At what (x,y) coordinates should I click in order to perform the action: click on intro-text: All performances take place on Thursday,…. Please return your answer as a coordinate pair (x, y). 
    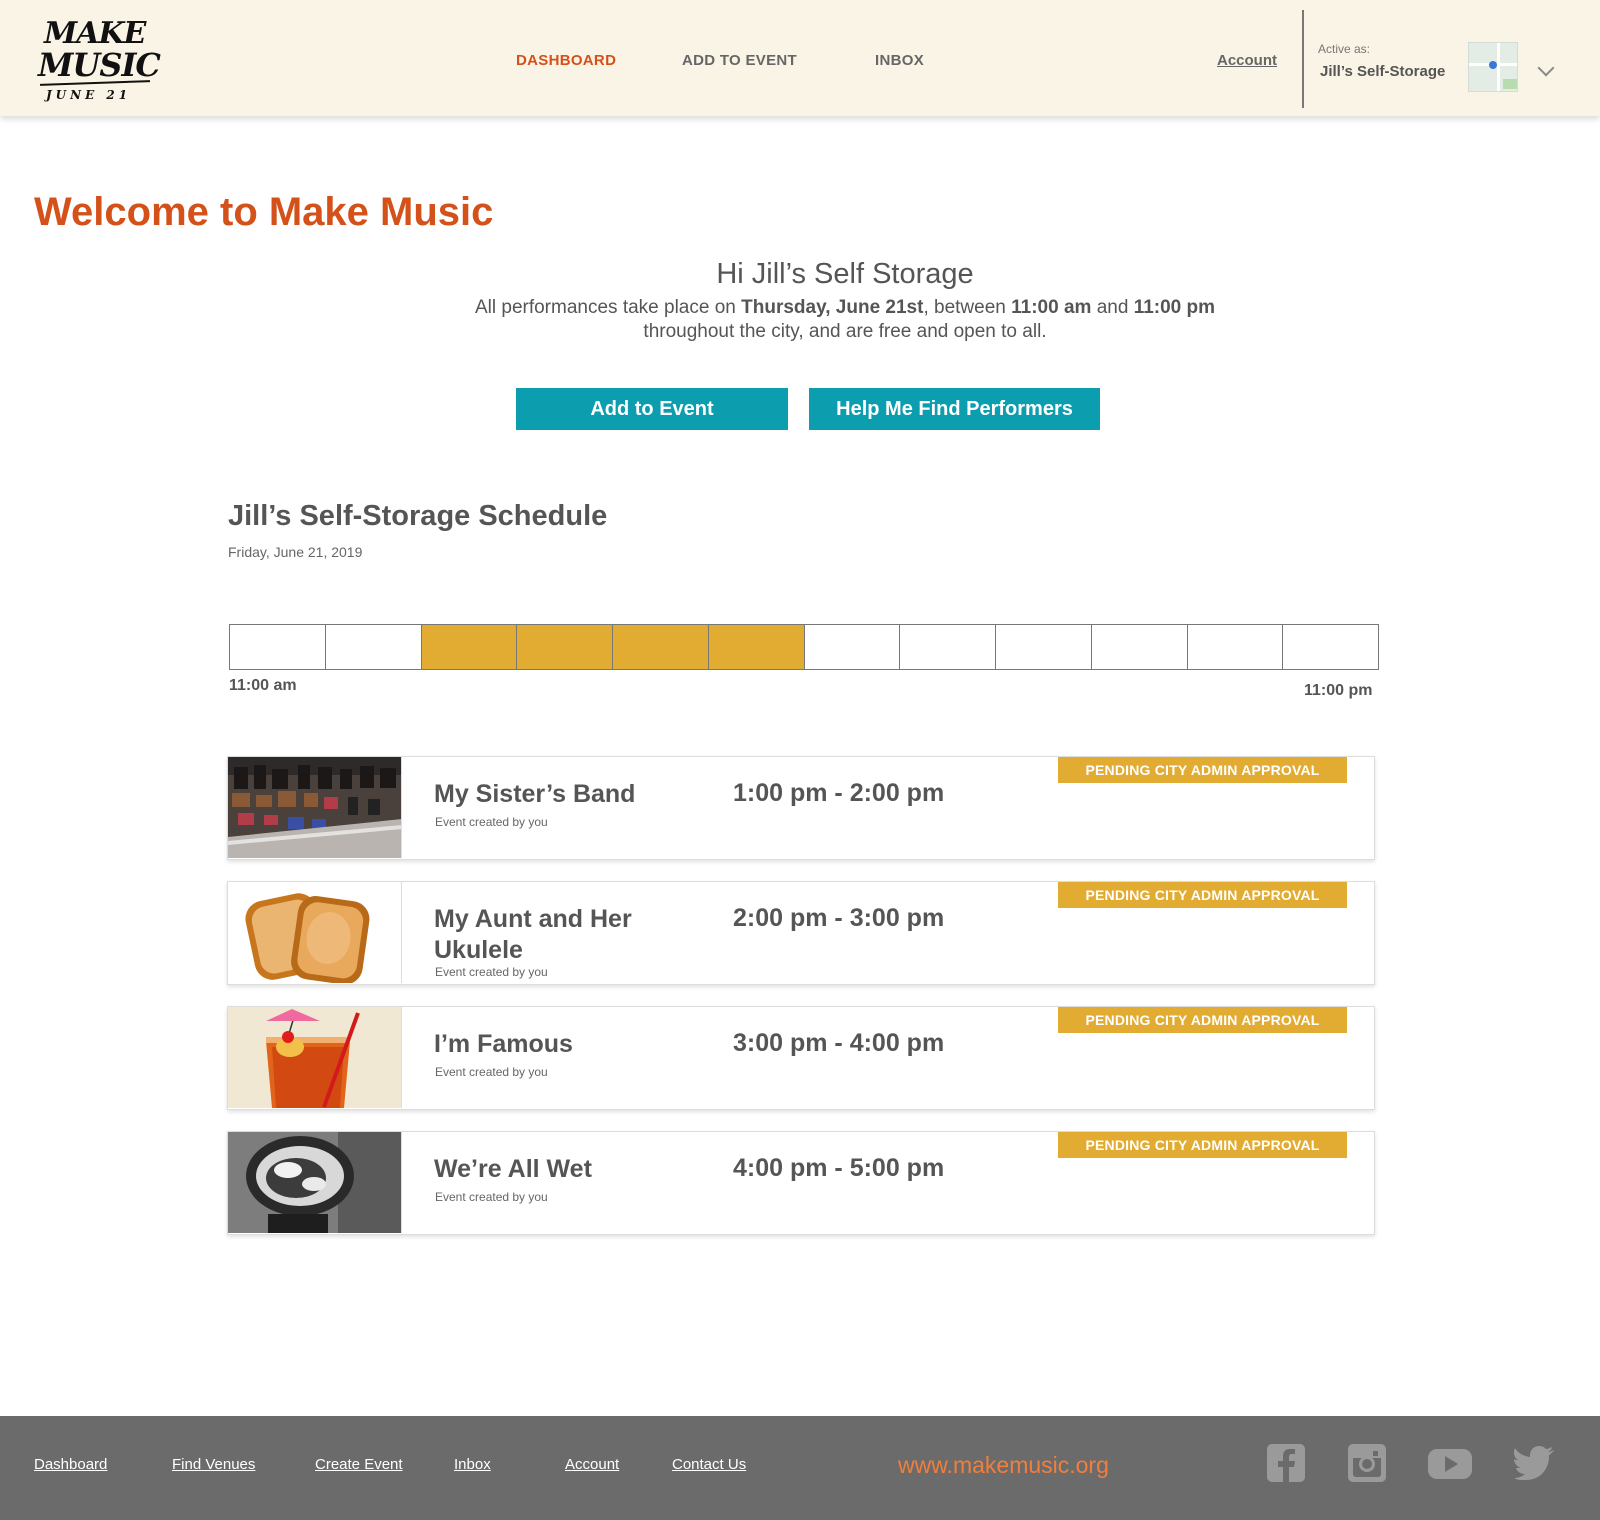
    Looking at the image, I should click on (845, 319).